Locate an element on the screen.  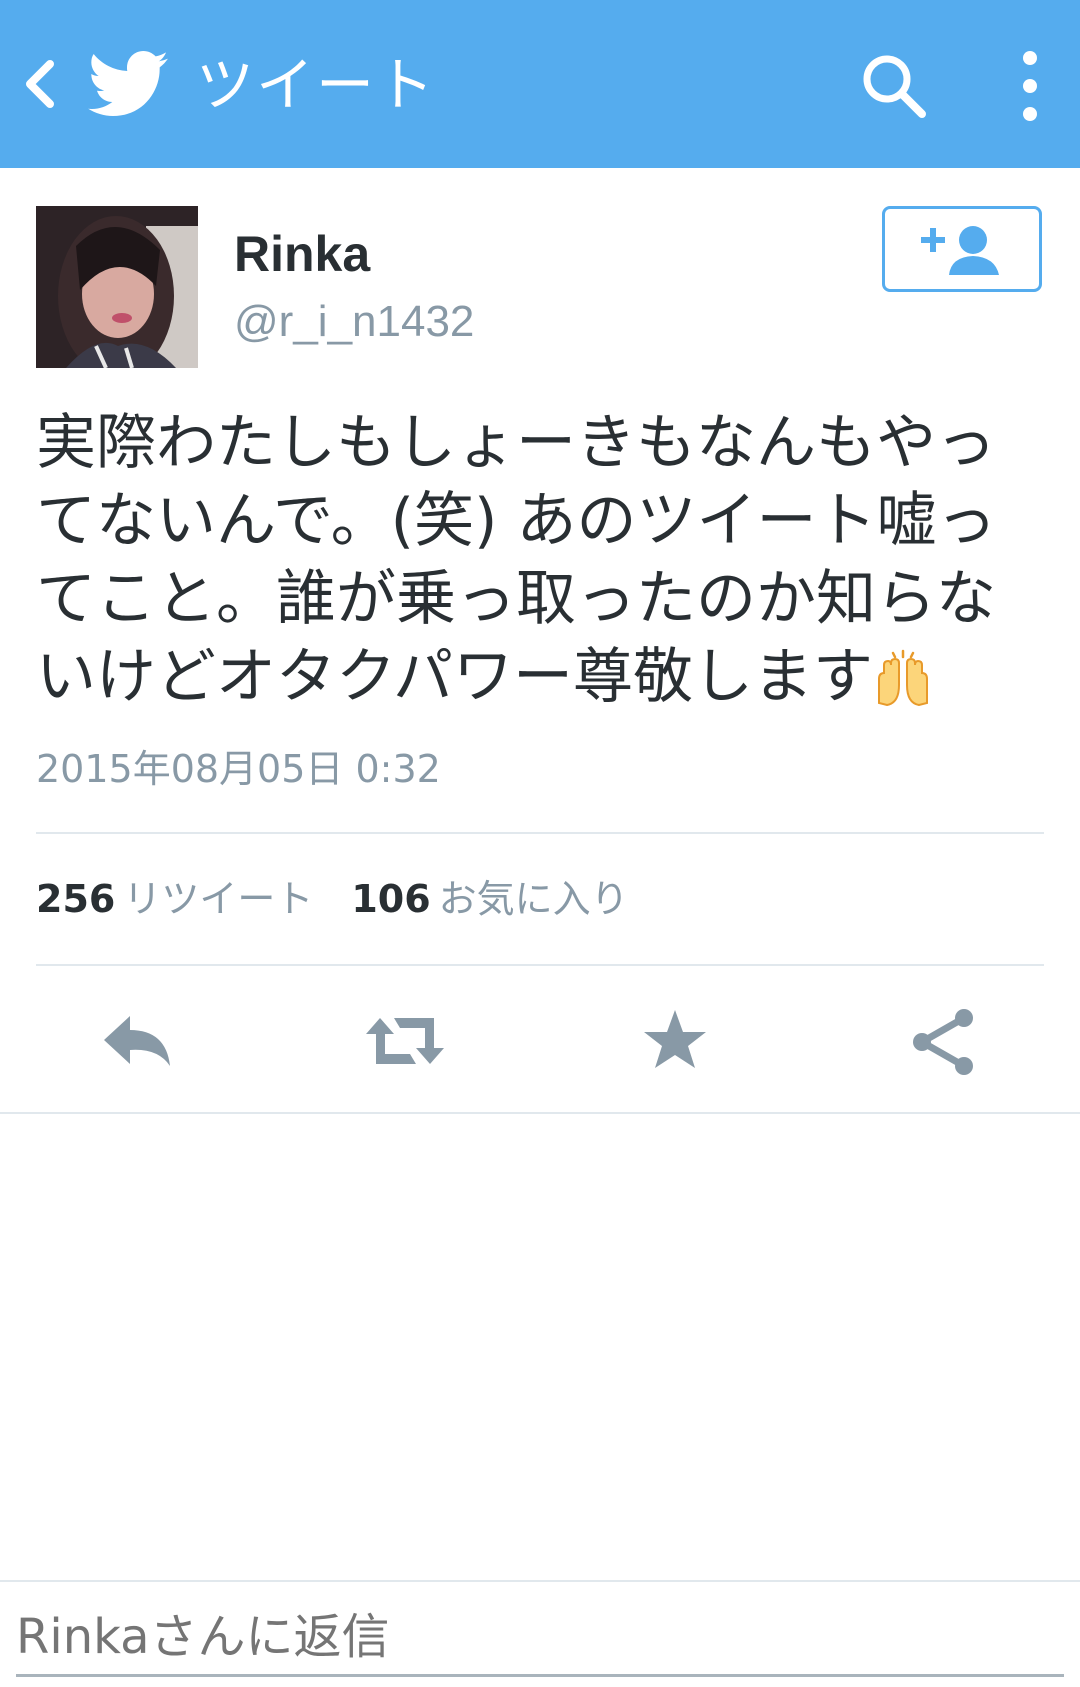
add-user-icon is located at coordinates (960, 250).